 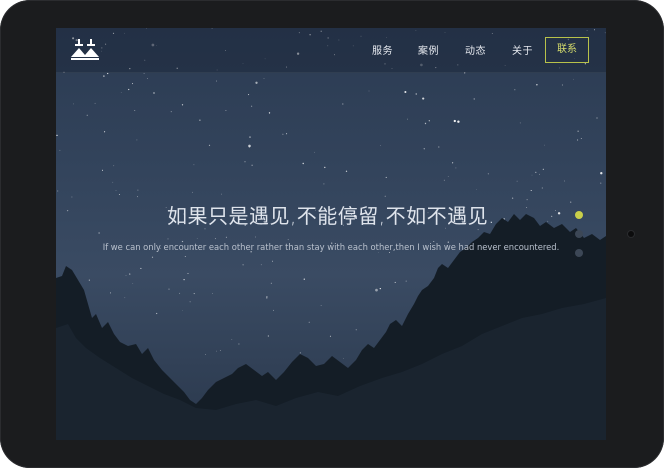 I want to click on nav-item-about: 关于, so click(x=522, y=49).